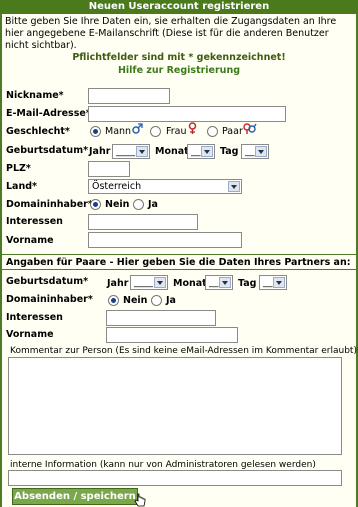  What do you see at coordinates (140, 500) in the screenshot?
I see `hand-cursor-icon` at bounding box center [140, 500].